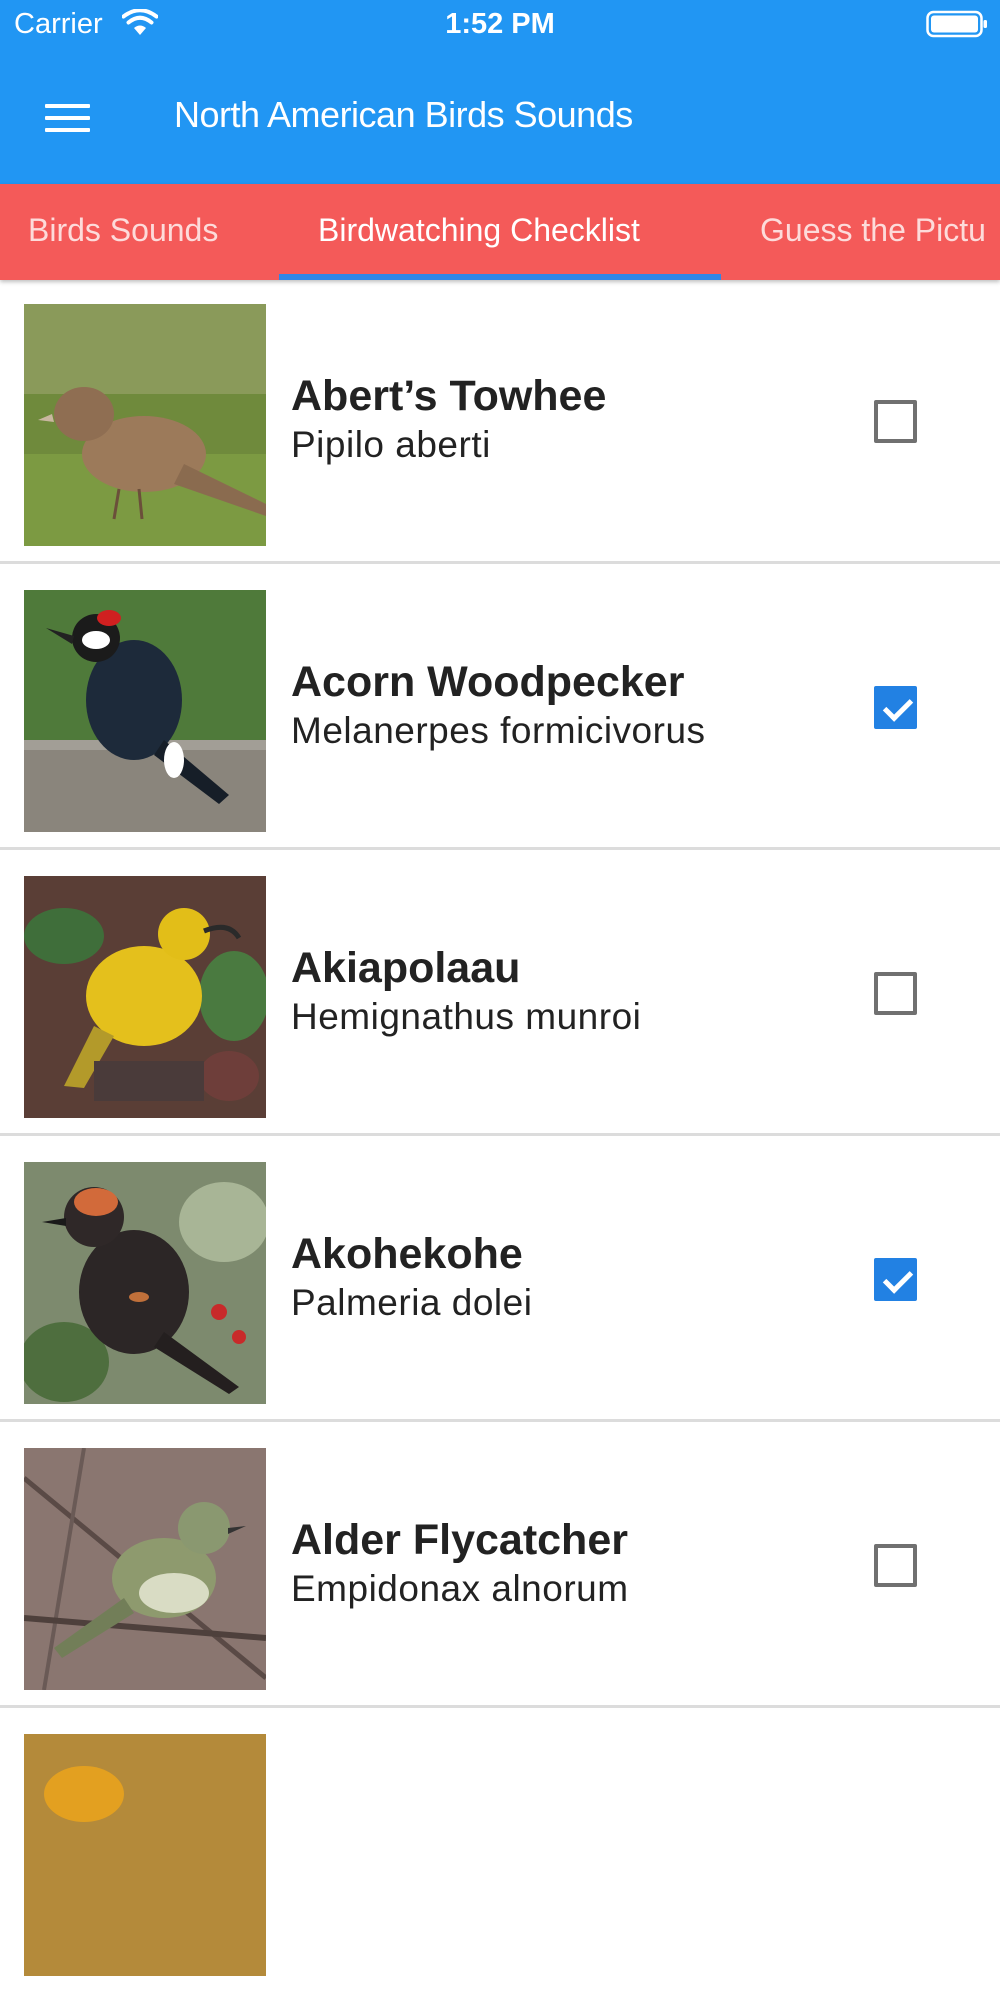 Image resolution: width=1000 pixels, height=1994 pixels. Describe the element at coordinates (145, 997) in the screenshot. I see `bird-photo-akiapolaau` at that location.